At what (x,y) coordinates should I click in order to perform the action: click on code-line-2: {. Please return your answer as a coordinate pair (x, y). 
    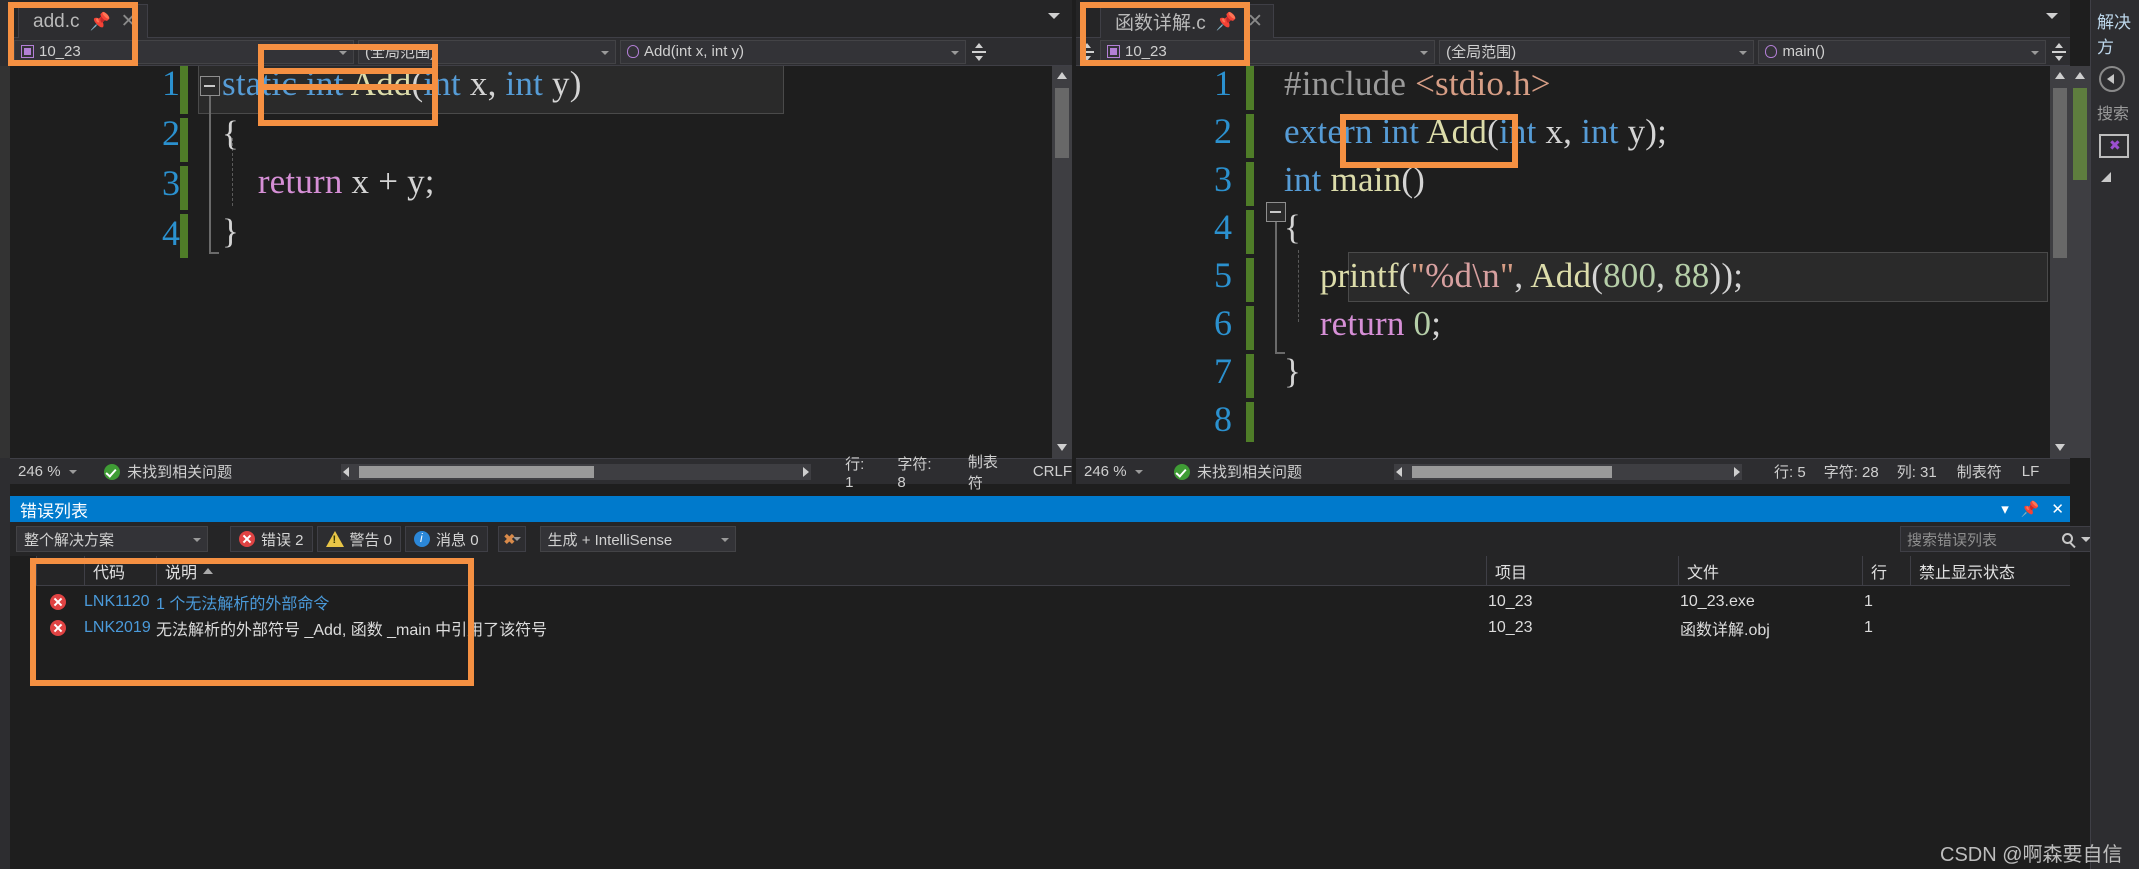
    Looking at the image, I should click on (230, 133).